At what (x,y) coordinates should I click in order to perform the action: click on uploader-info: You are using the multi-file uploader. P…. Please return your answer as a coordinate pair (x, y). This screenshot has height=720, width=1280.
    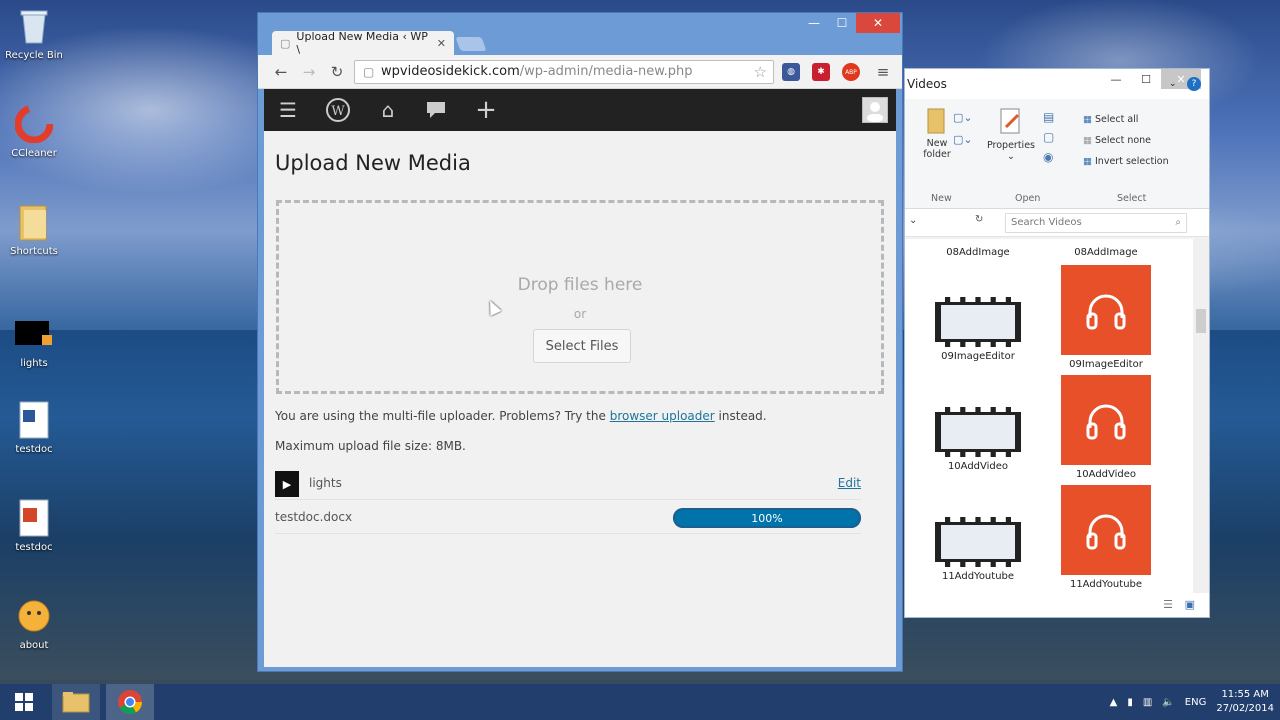
    Looking at the image, I should click on (521, 416).